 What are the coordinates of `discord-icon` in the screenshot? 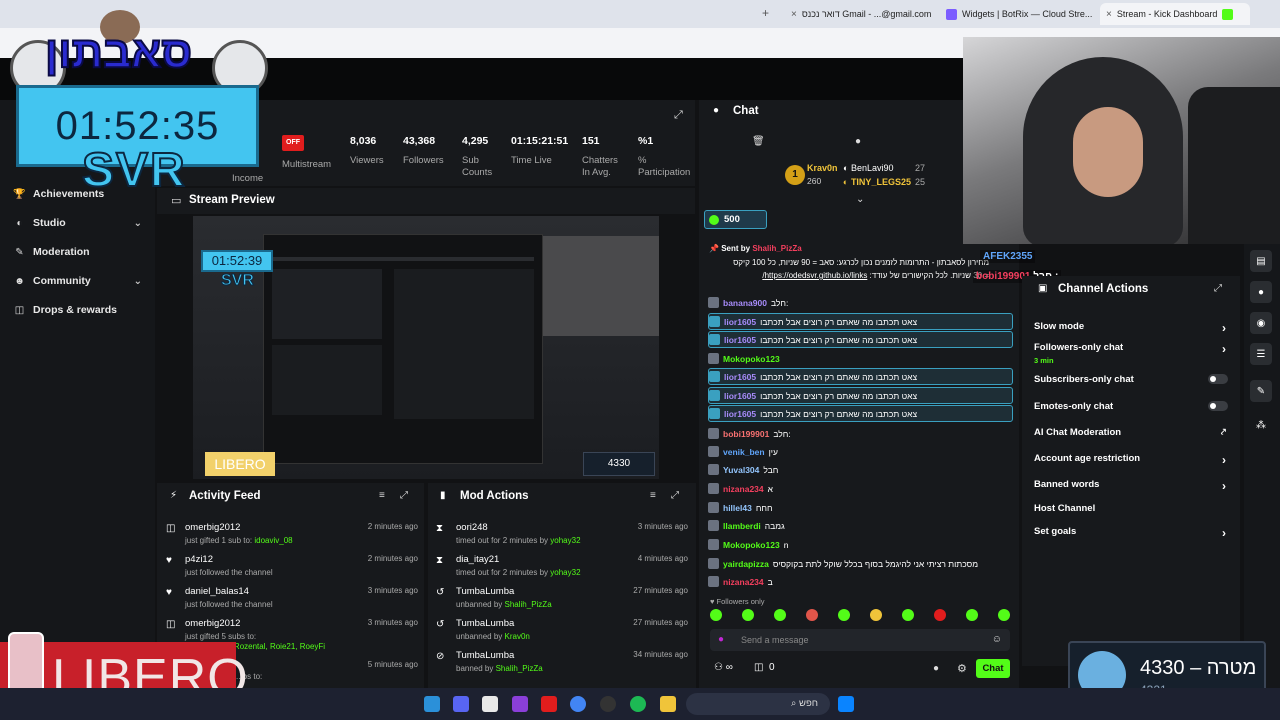 It's located at (461, 704).